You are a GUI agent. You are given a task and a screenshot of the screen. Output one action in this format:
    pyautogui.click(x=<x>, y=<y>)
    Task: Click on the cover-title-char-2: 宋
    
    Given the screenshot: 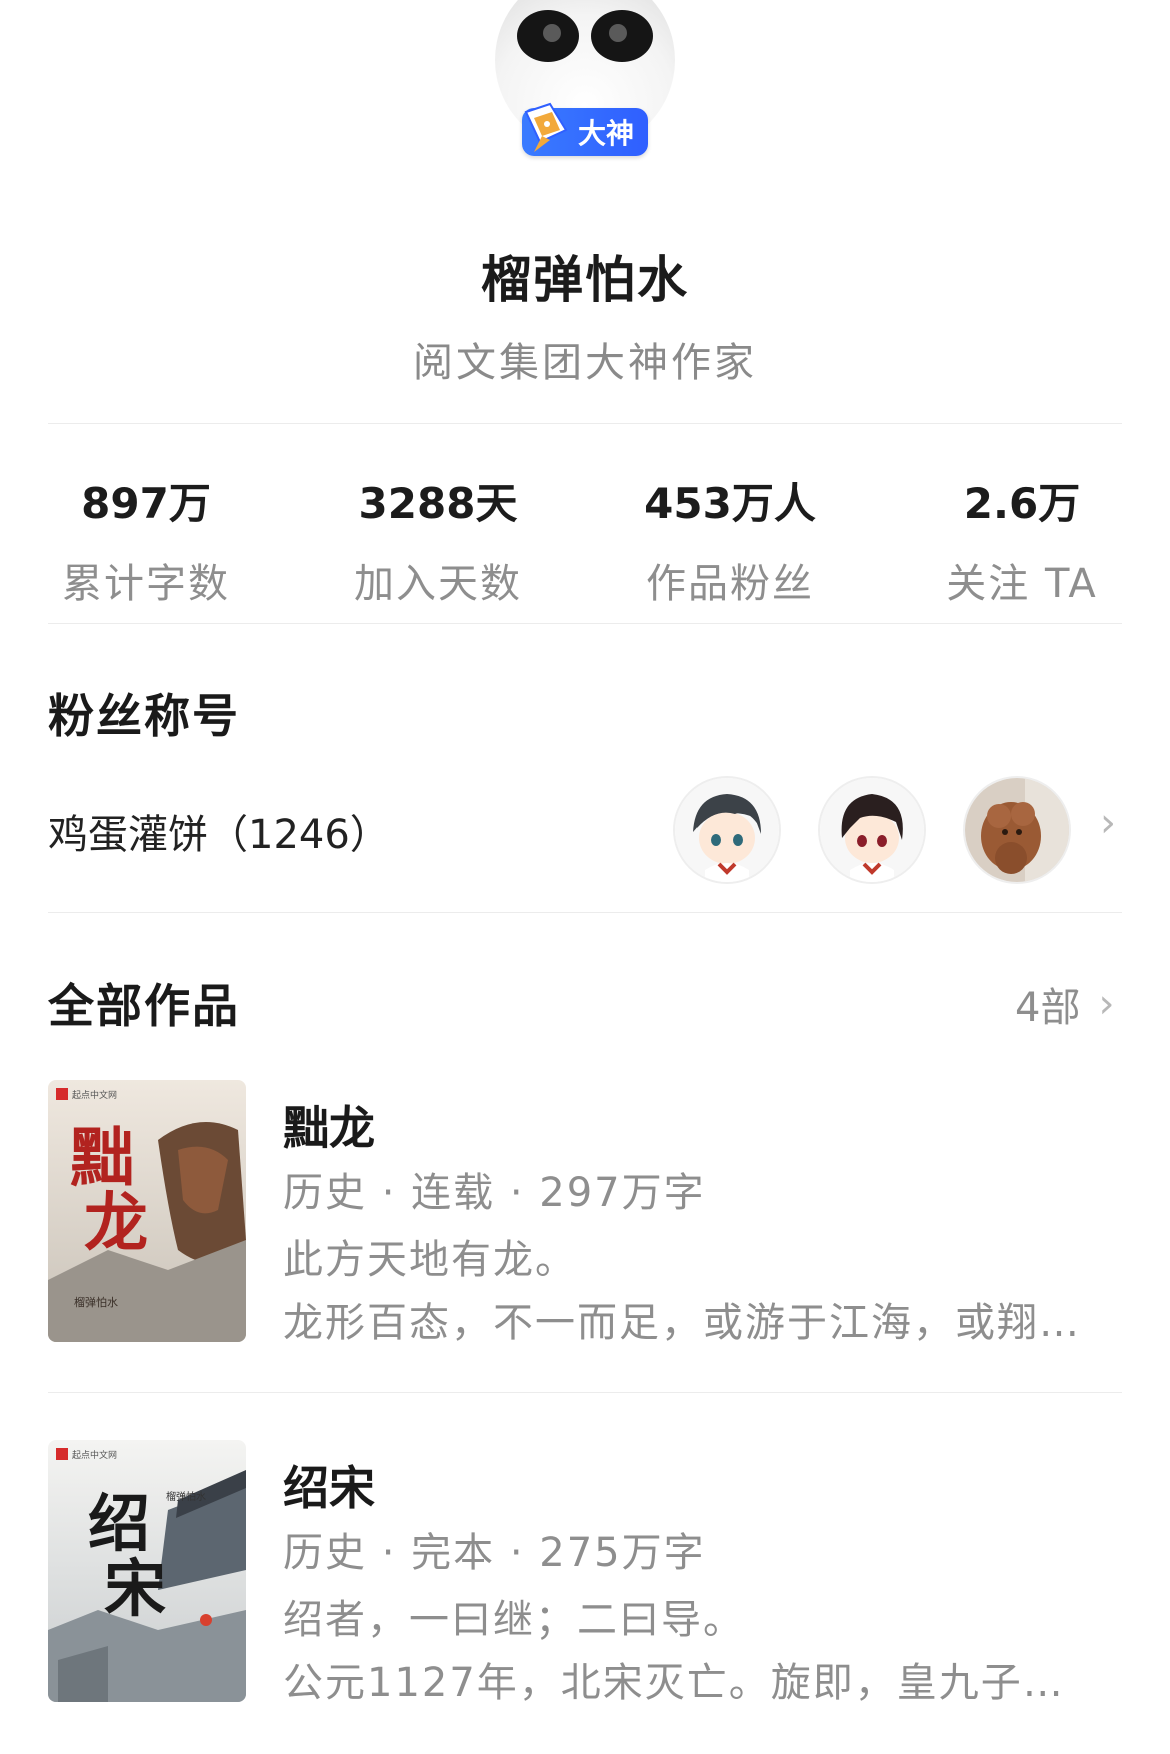 What is the action you would take?
    pyautogui.click(x=135, y=1588)
    